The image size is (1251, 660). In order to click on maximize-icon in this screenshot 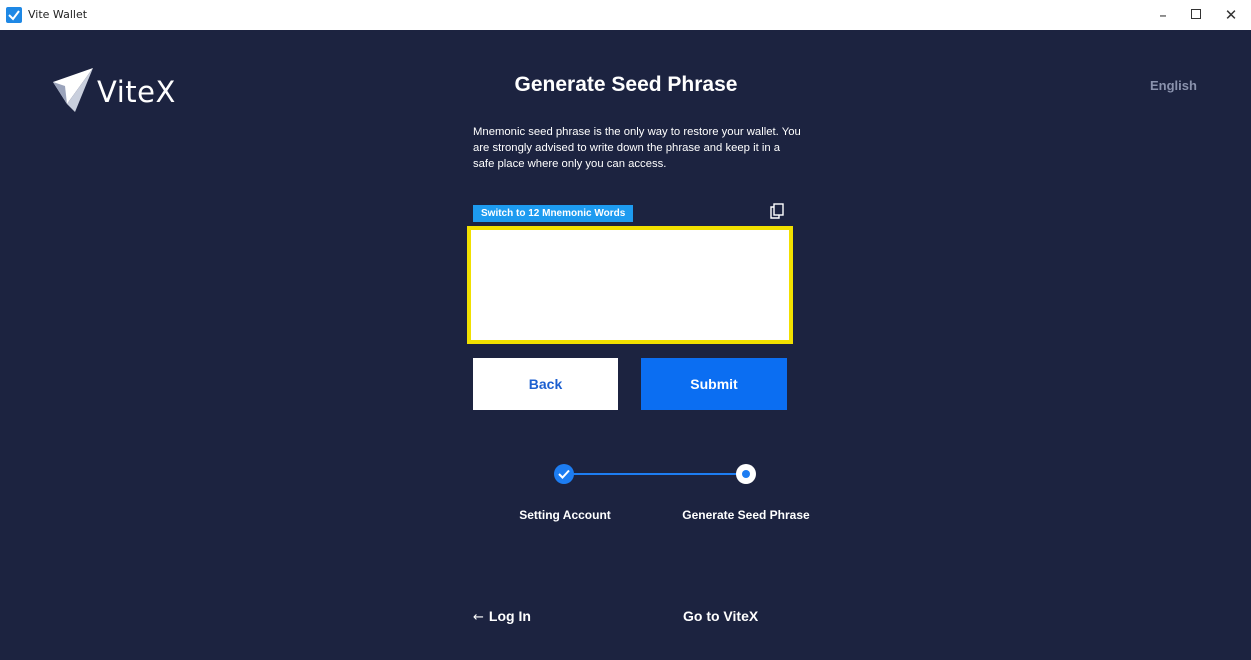, I will do `click(1196, 14)`.